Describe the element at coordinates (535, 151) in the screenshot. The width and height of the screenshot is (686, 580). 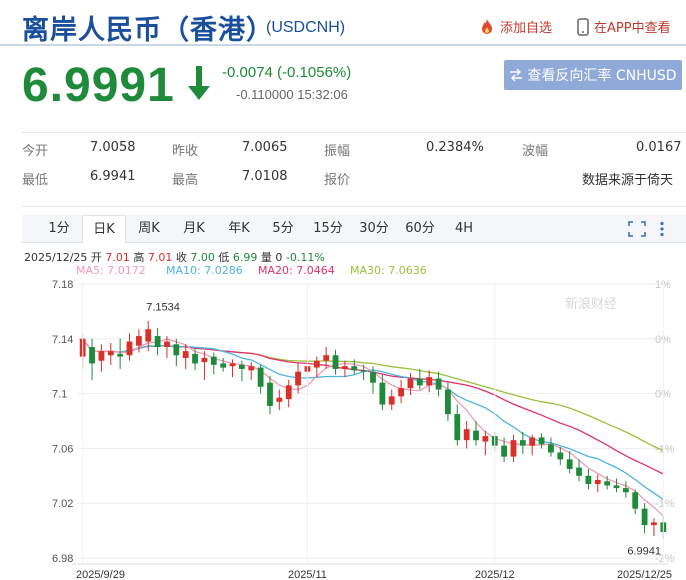
I see `volatility-label: 波幅` at that location.